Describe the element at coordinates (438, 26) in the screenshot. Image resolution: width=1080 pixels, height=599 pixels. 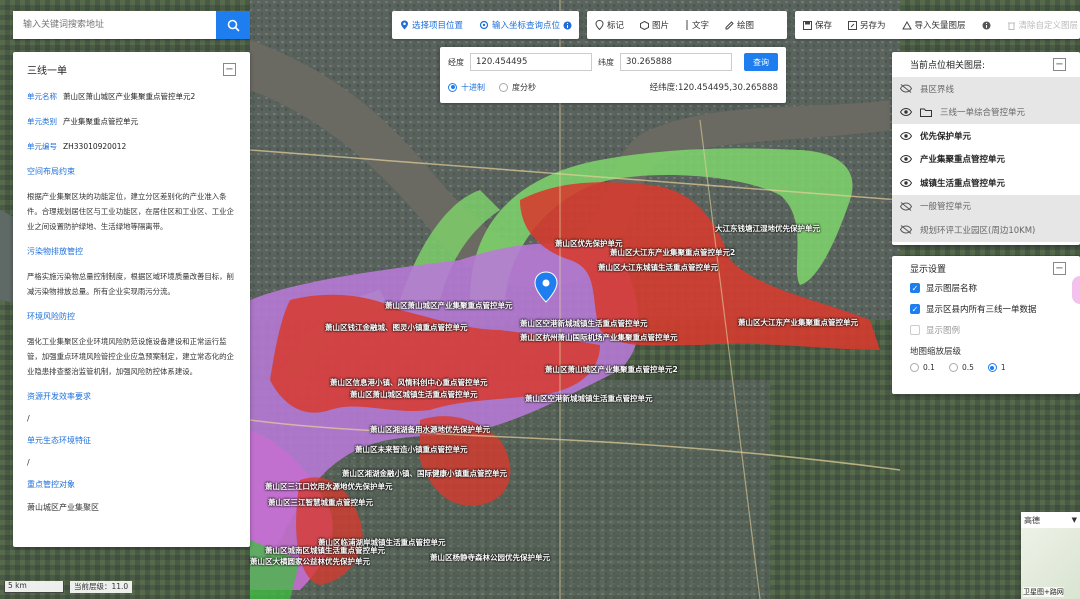
I see `select-location-label: 选择项目位置` at that location.